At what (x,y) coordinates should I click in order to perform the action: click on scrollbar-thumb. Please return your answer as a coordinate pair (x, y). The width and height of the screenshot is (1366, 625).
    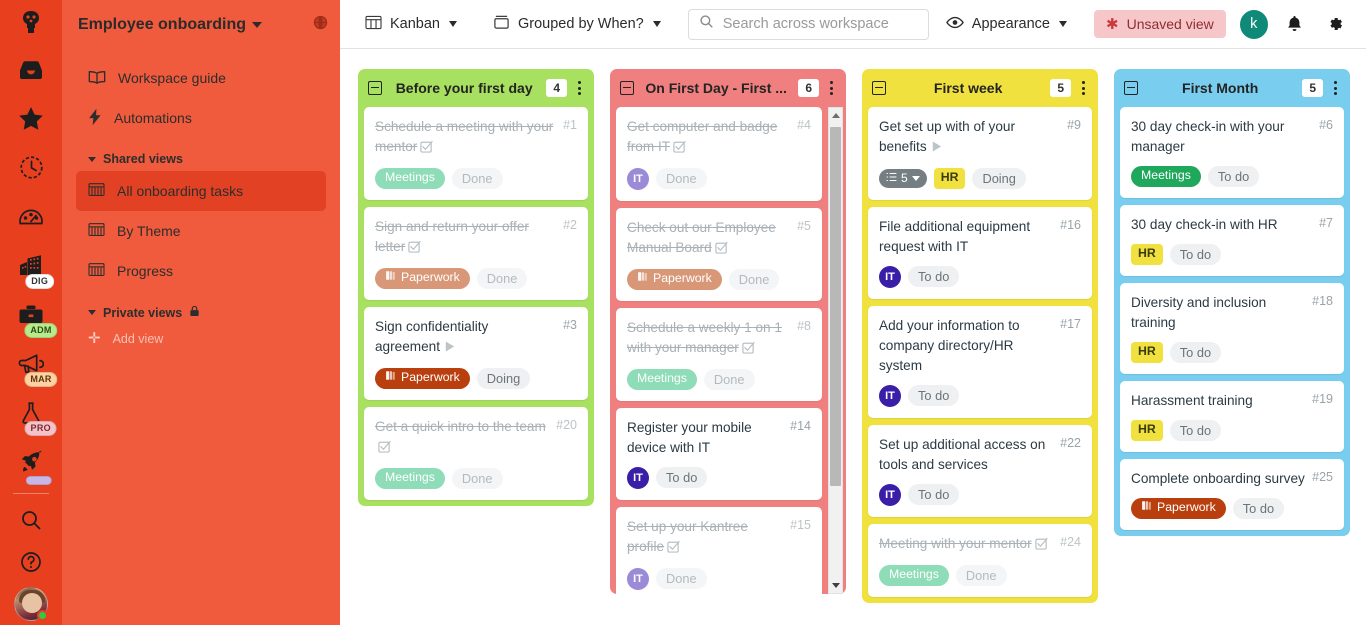
    Looking at the image, I should click on (835, 306).